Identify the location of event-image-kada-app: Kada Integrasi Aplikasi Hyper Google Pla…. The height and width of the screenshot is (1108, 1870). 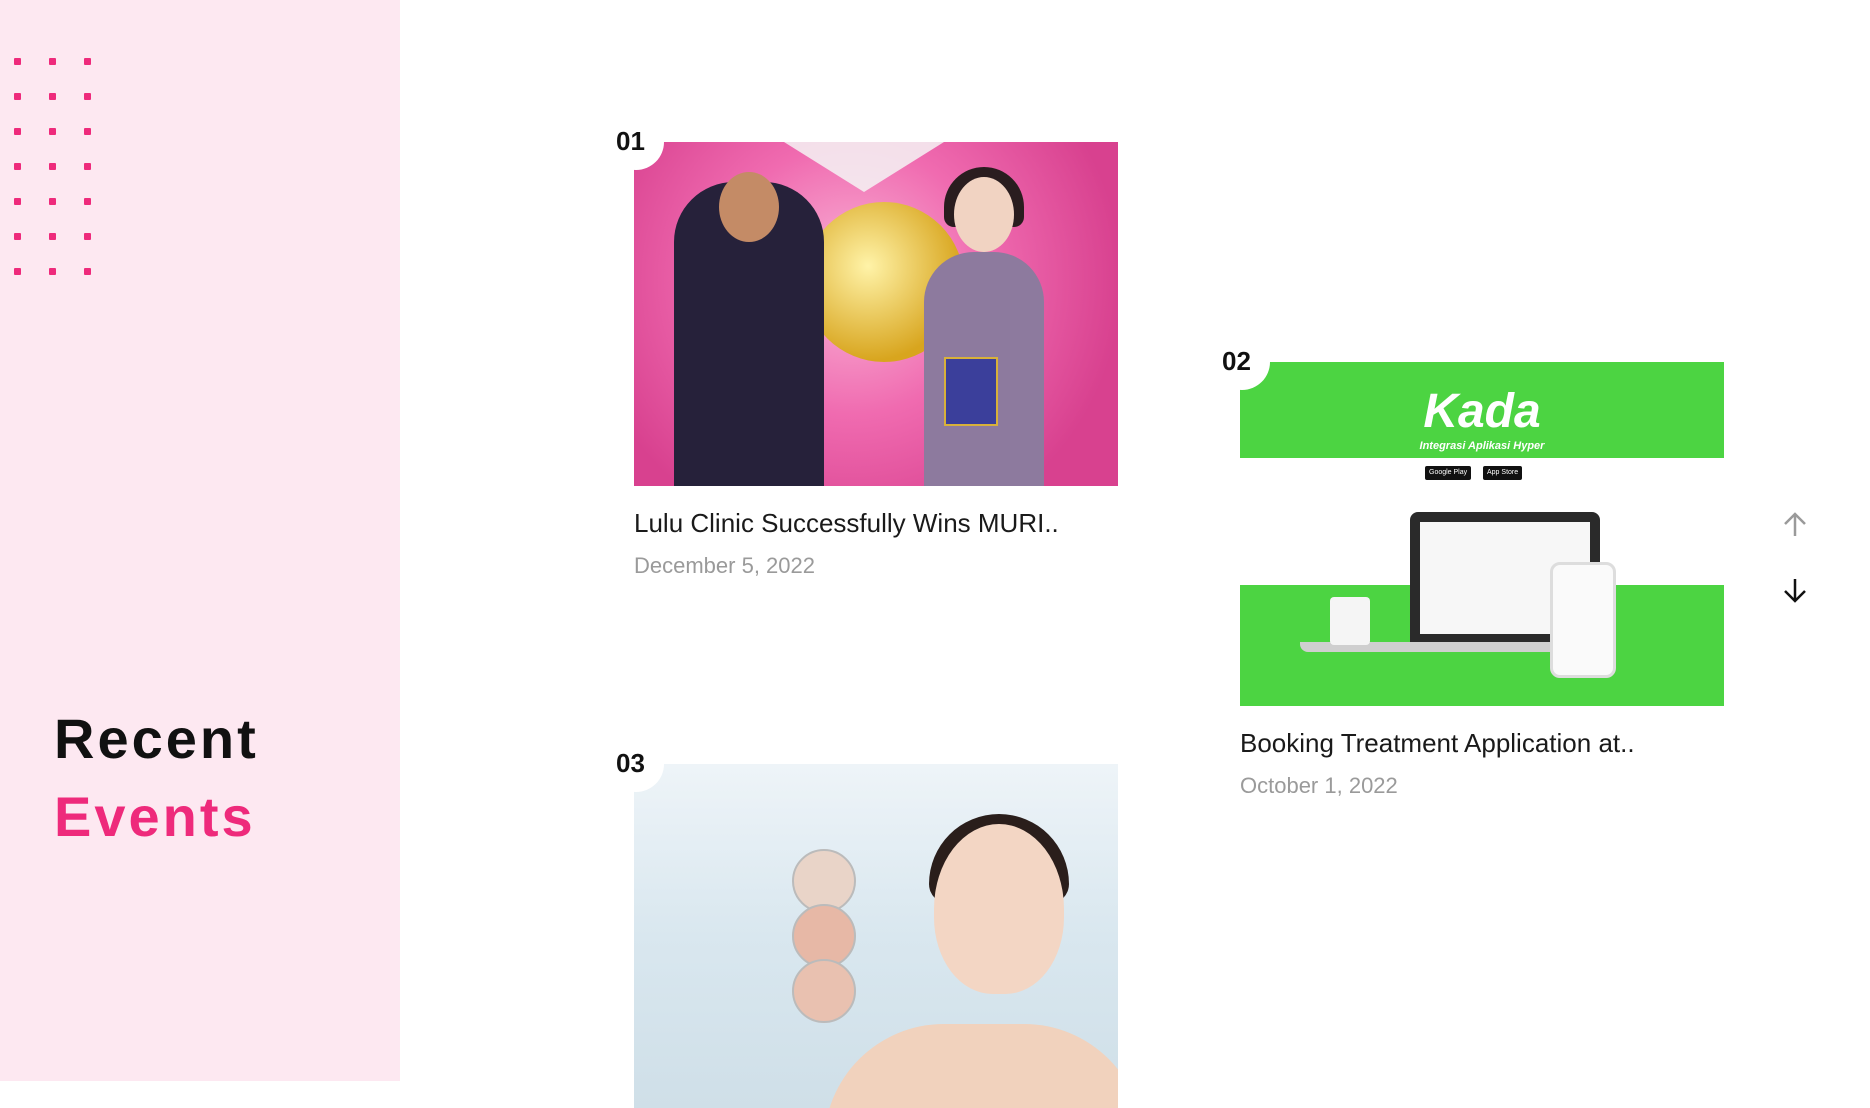
(1482, 534).